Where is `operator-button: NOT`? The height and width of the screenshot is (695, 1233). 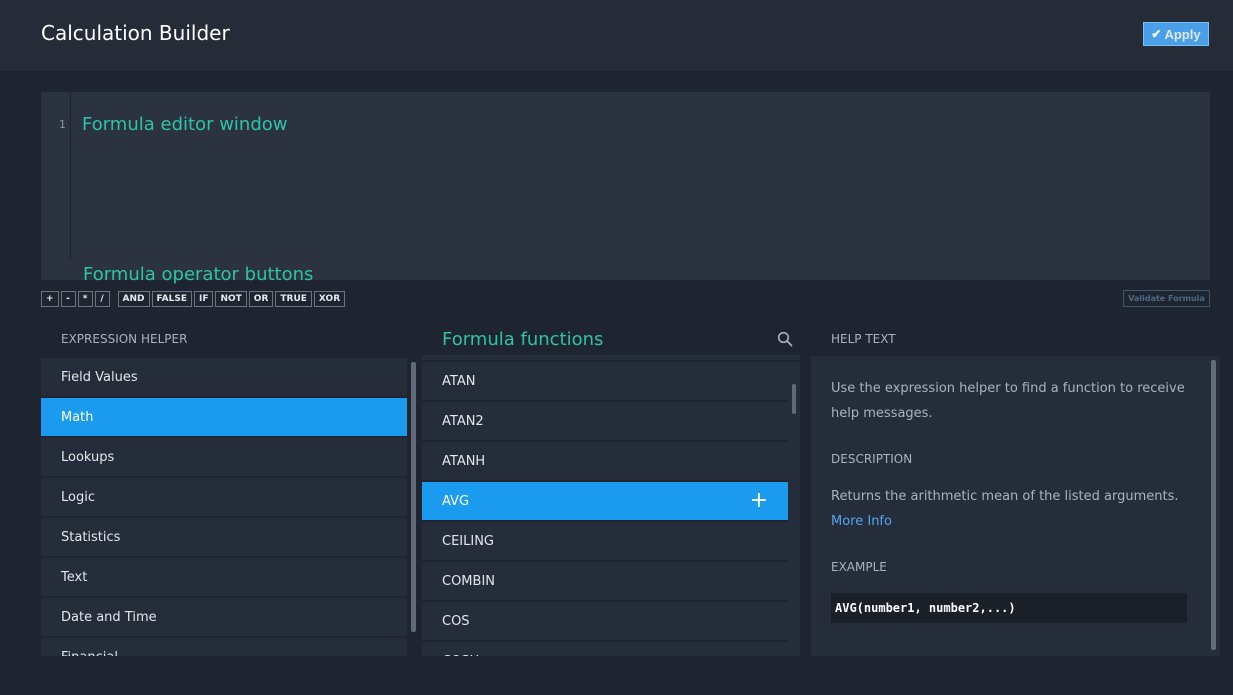
operator-button: NOT is located at coordinates (231, 299).